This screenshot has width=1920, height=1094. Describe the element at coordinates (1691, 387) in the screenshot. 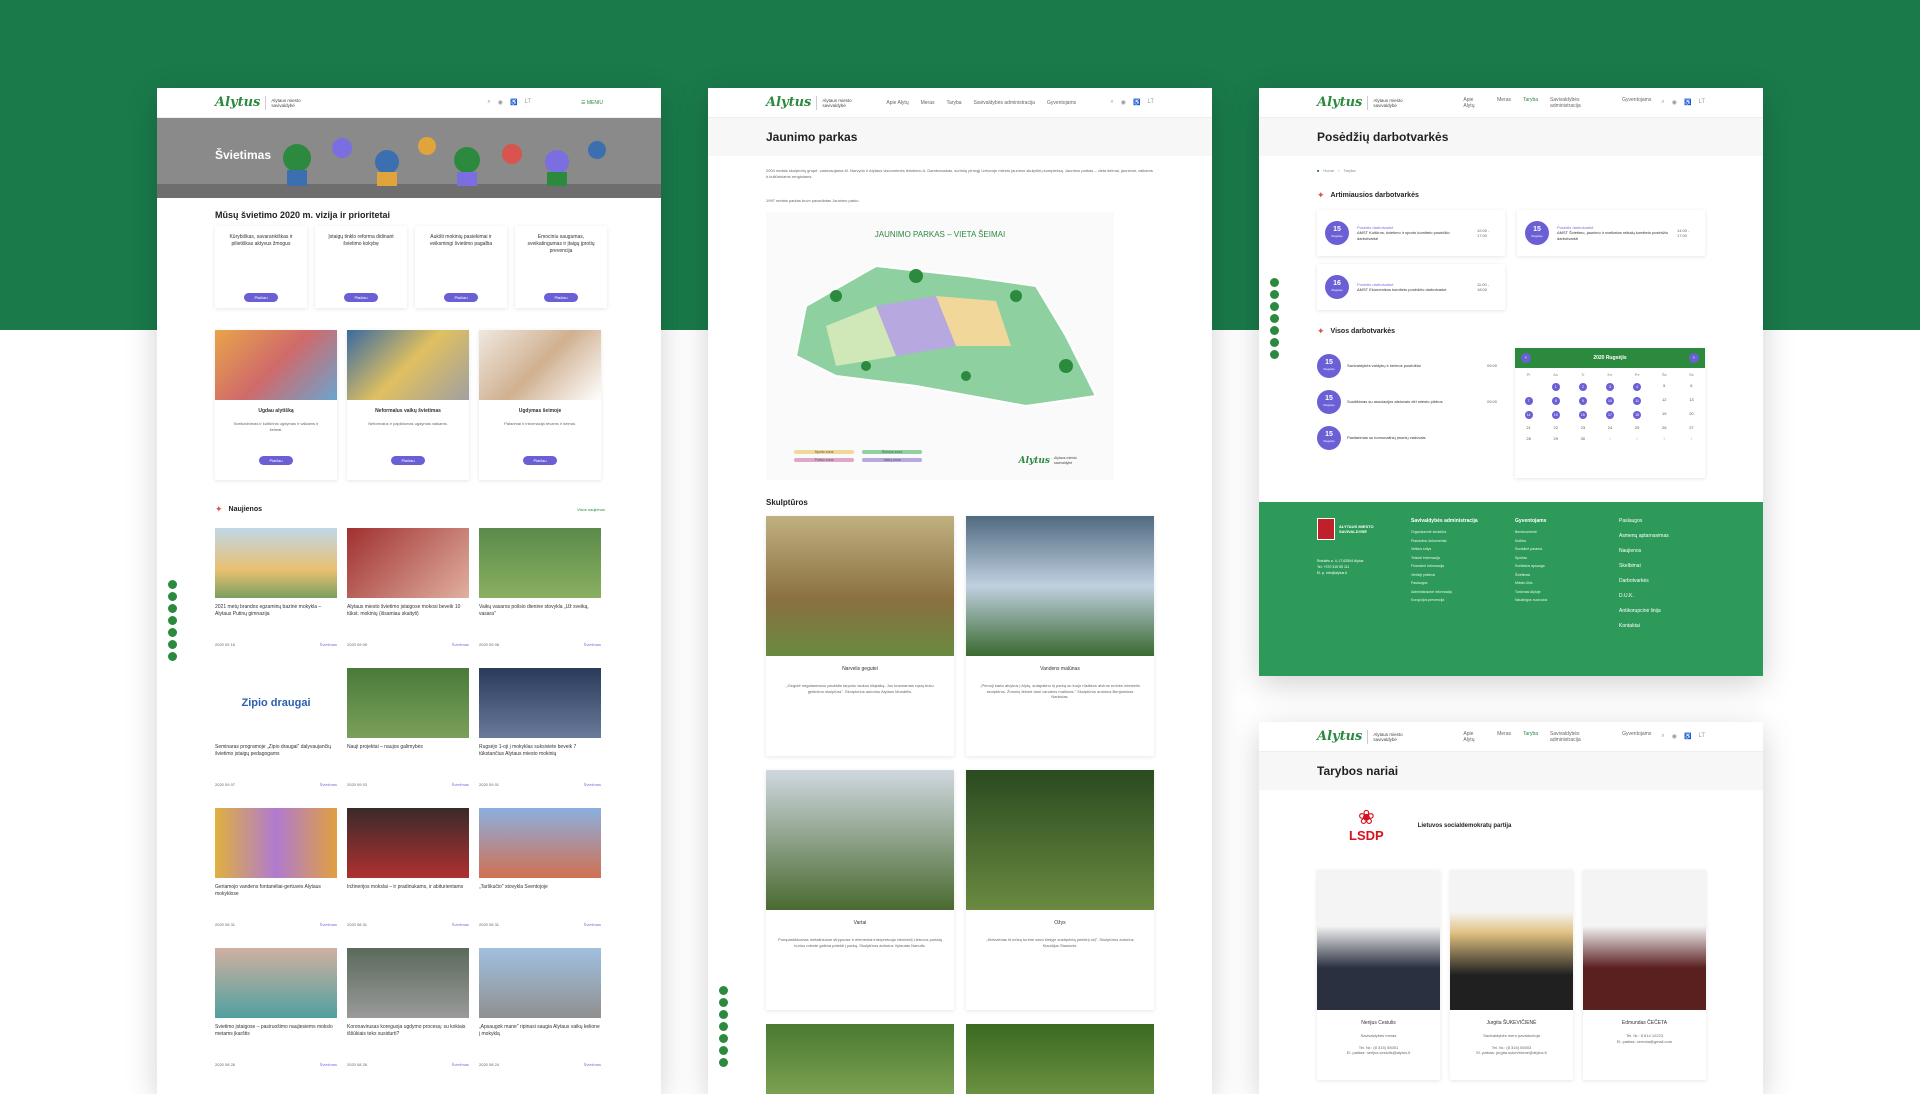

I see `calendar-day: 6` at that location.